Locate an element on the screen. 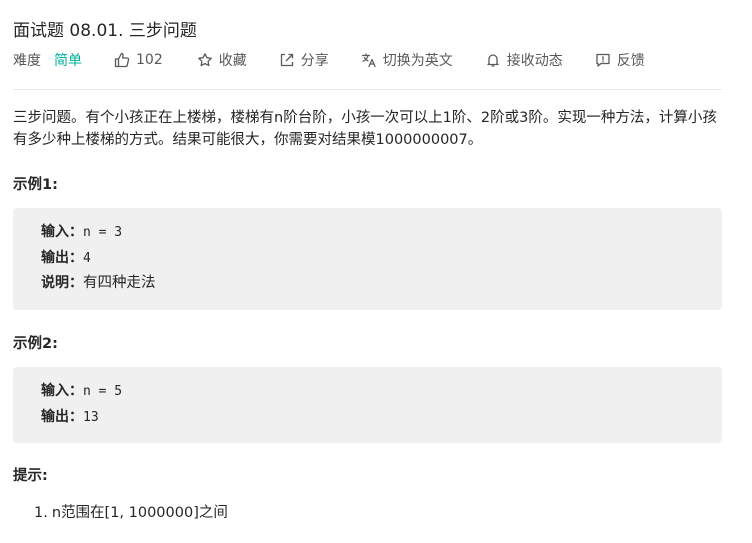 The image size is (752, 543). share-button: 分享 is located at coordinates (304, 60).